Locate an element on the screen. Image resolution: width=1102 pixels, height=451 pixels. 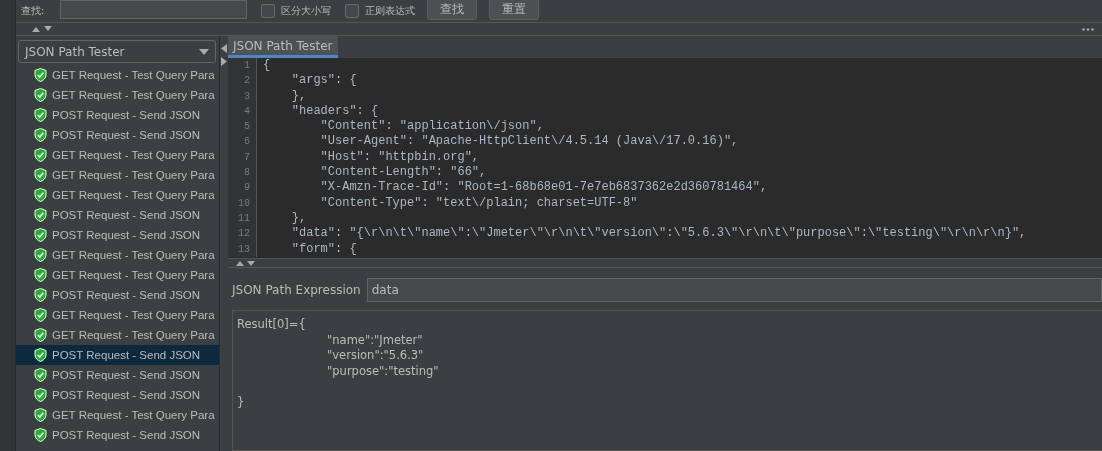
line-number: 8 is located at coordinates (242, 173).